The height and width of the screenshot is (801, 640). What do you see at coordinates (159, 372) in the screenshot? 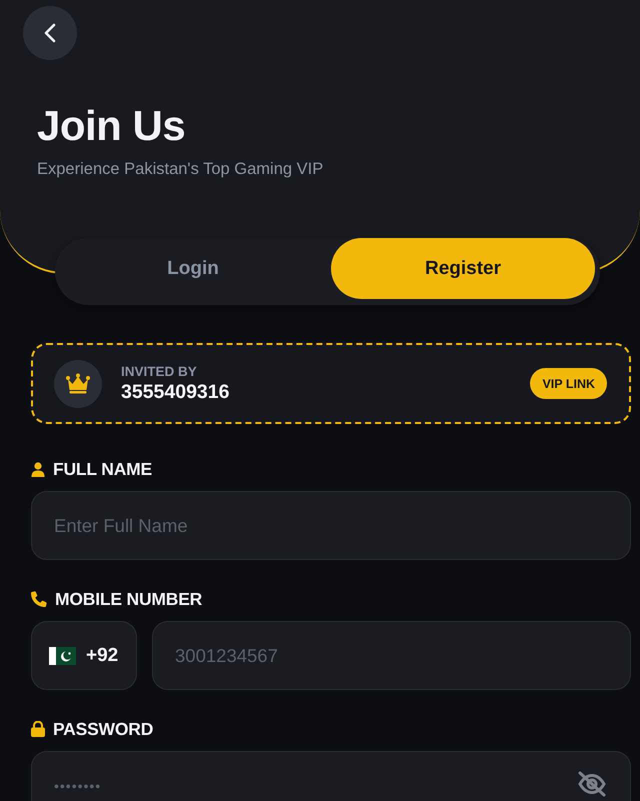
I see `invited-by-label: INVITED BY` at bounding box center [159, 372].